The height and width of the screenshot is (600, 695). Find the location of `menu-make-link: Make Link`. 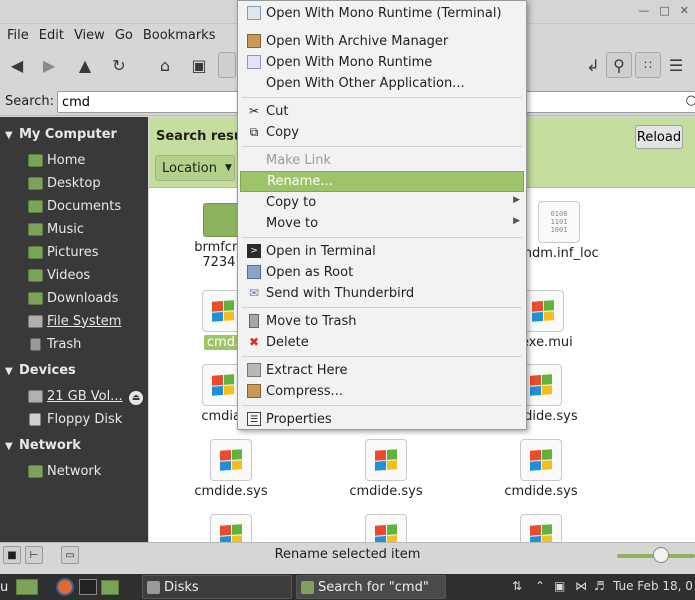

menu-make-link: Make Link is located at coordinates (382, 160).